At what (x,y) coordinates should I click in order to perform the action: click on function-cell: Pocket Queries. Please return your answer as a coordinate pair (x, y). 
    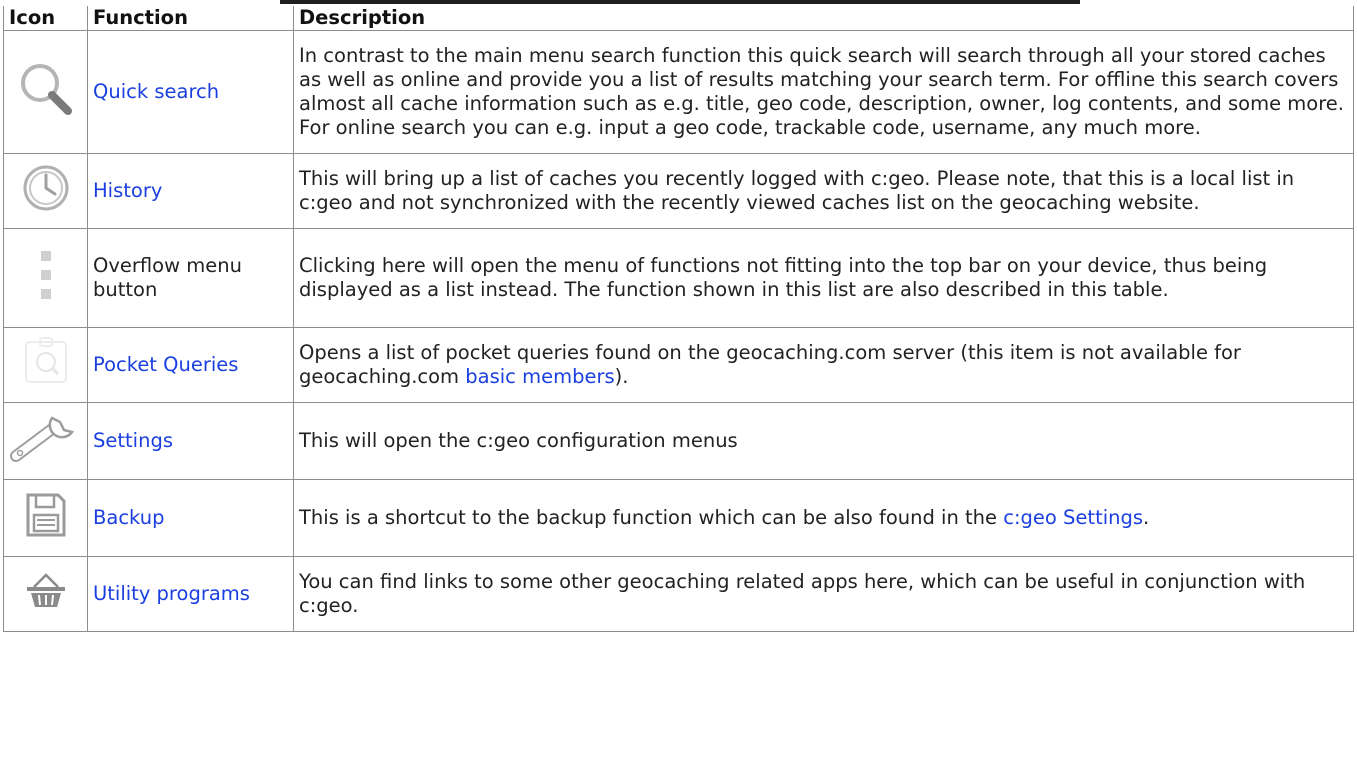
    Looking at the image, I should click on (190, 365).